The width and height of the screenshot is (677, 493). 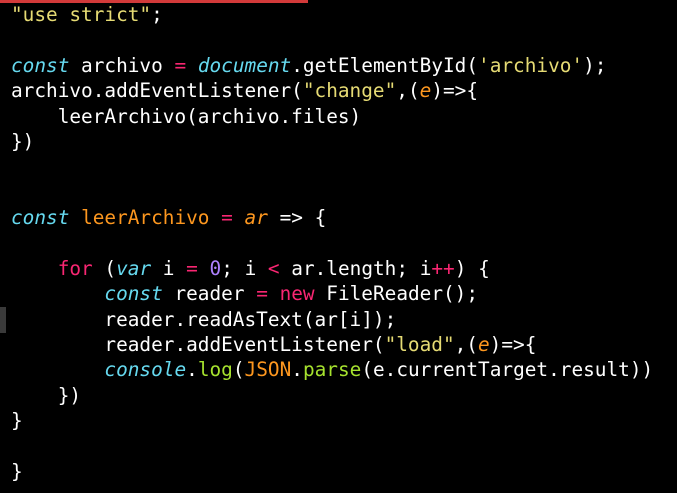 I want to click on code-token-text: ar.length; i, so click(x=355, y=268).